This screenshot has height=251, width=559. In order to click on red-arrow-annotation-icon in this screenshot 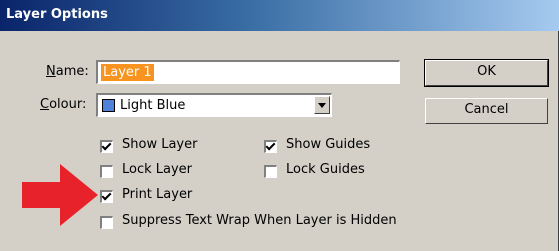, I will do `click(60, 195)`.